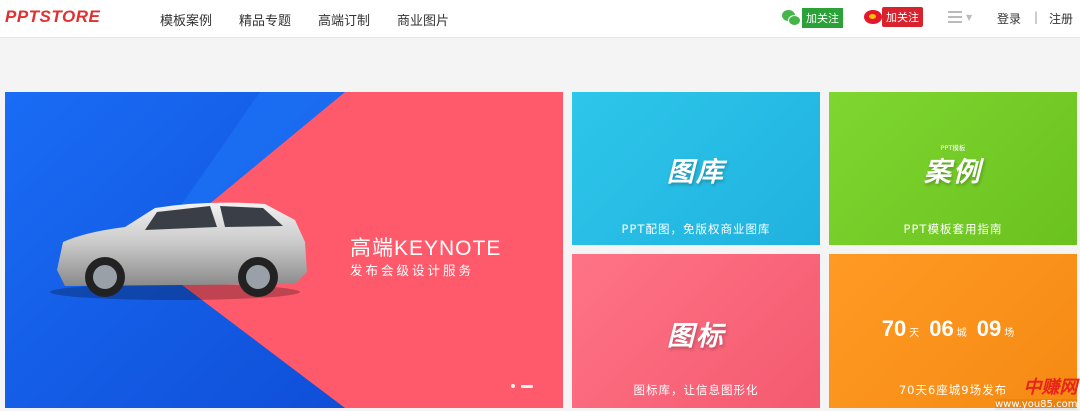 The width and height of the screenshot is (1080, 411). I want to click on tile-icons: 图标 图标库，让信息图形化, so click(696, 331).